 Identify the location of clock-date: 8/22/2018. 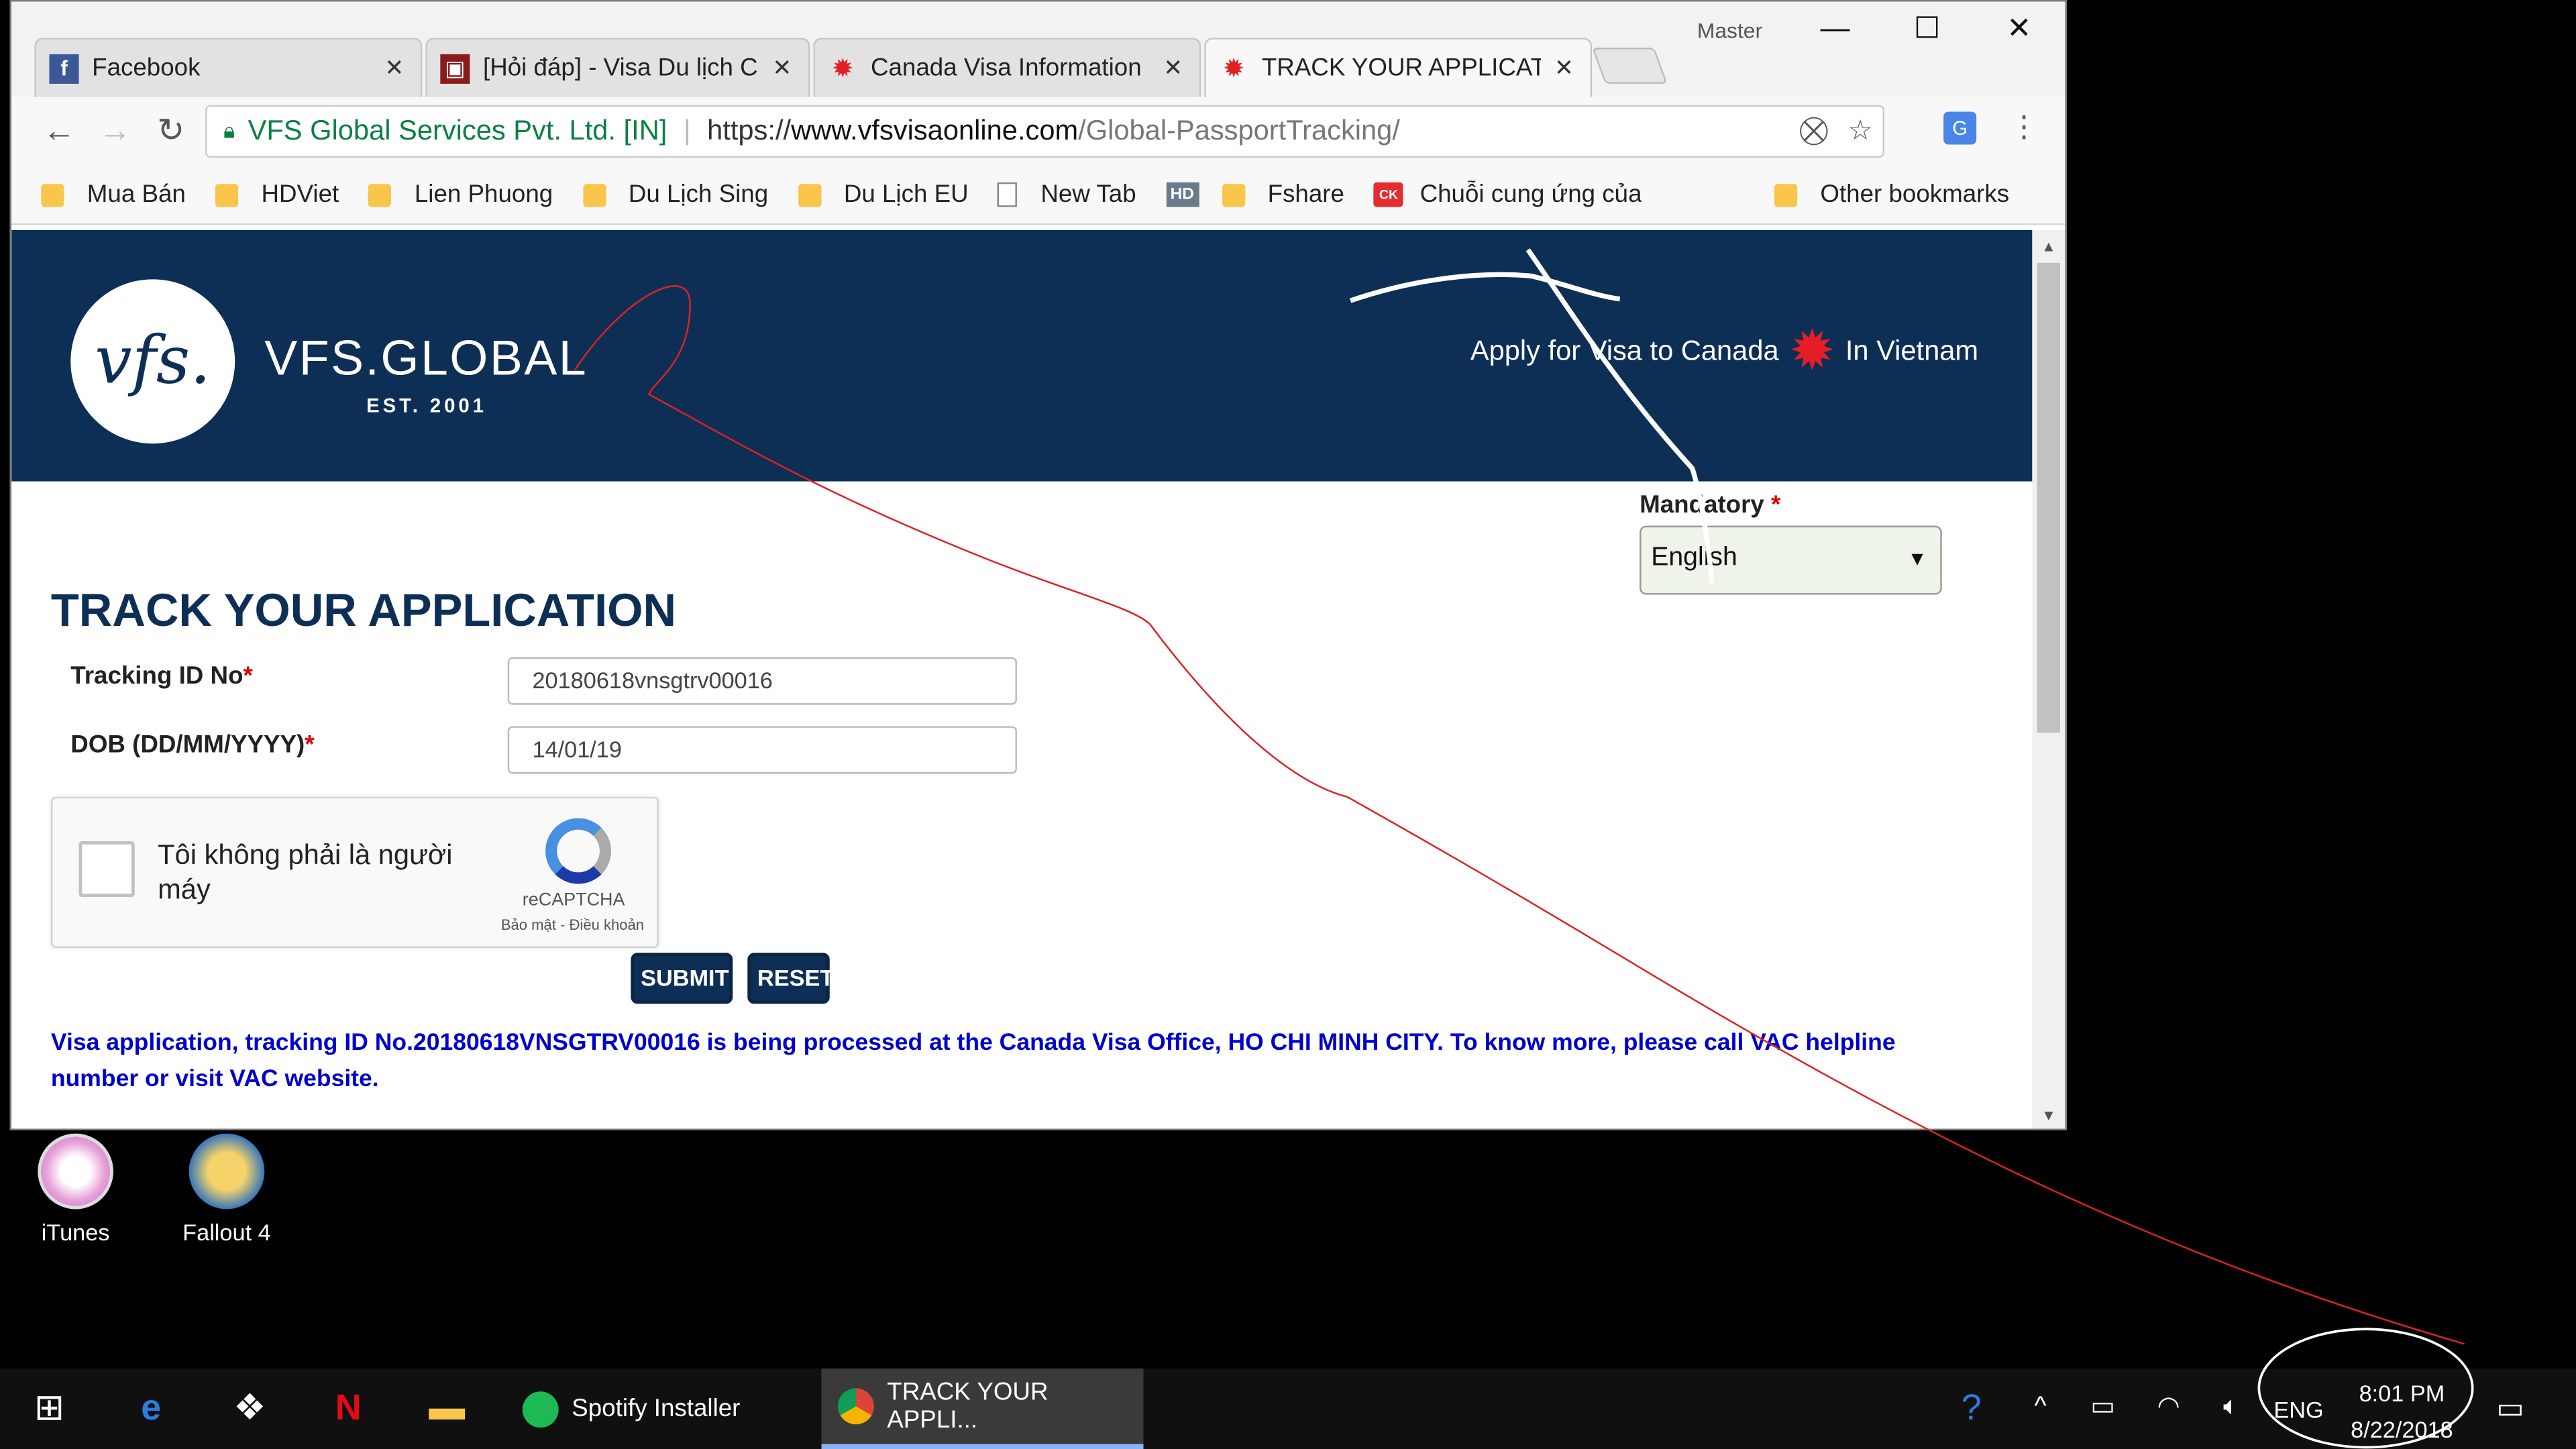
(2402, 1429).